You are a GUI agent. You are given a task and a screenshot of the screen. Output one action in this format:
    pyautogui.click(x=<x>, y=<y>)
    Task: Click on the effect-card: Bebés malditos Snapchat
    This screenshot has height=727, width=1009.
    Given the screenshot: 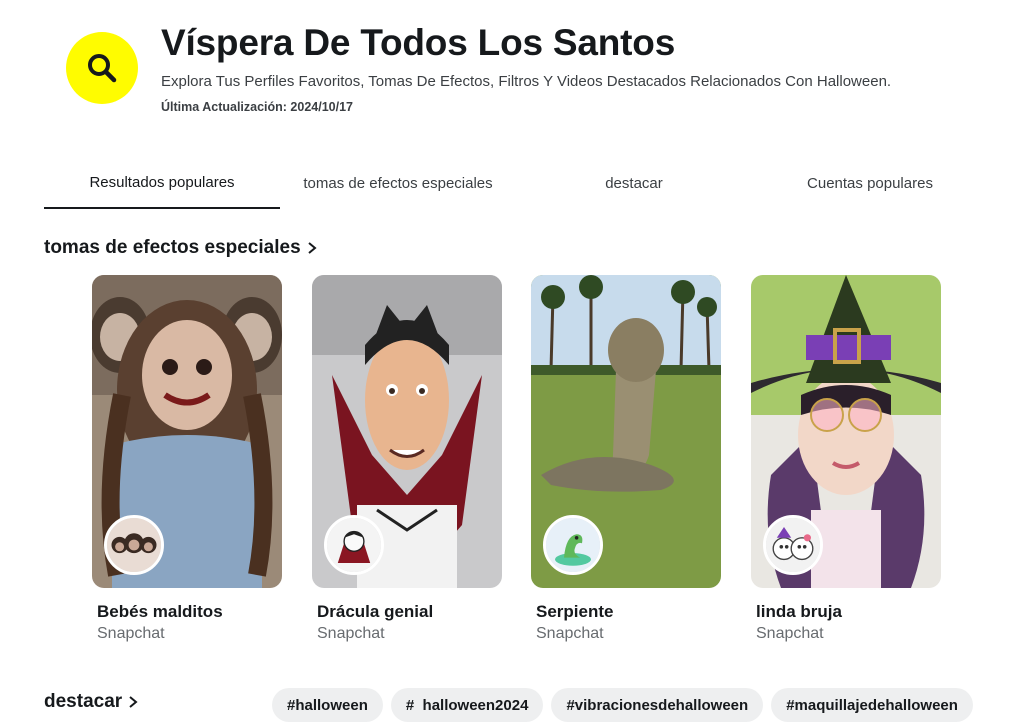 What is the action you would take?
    pyautogui.click(x=187, y=459)
    